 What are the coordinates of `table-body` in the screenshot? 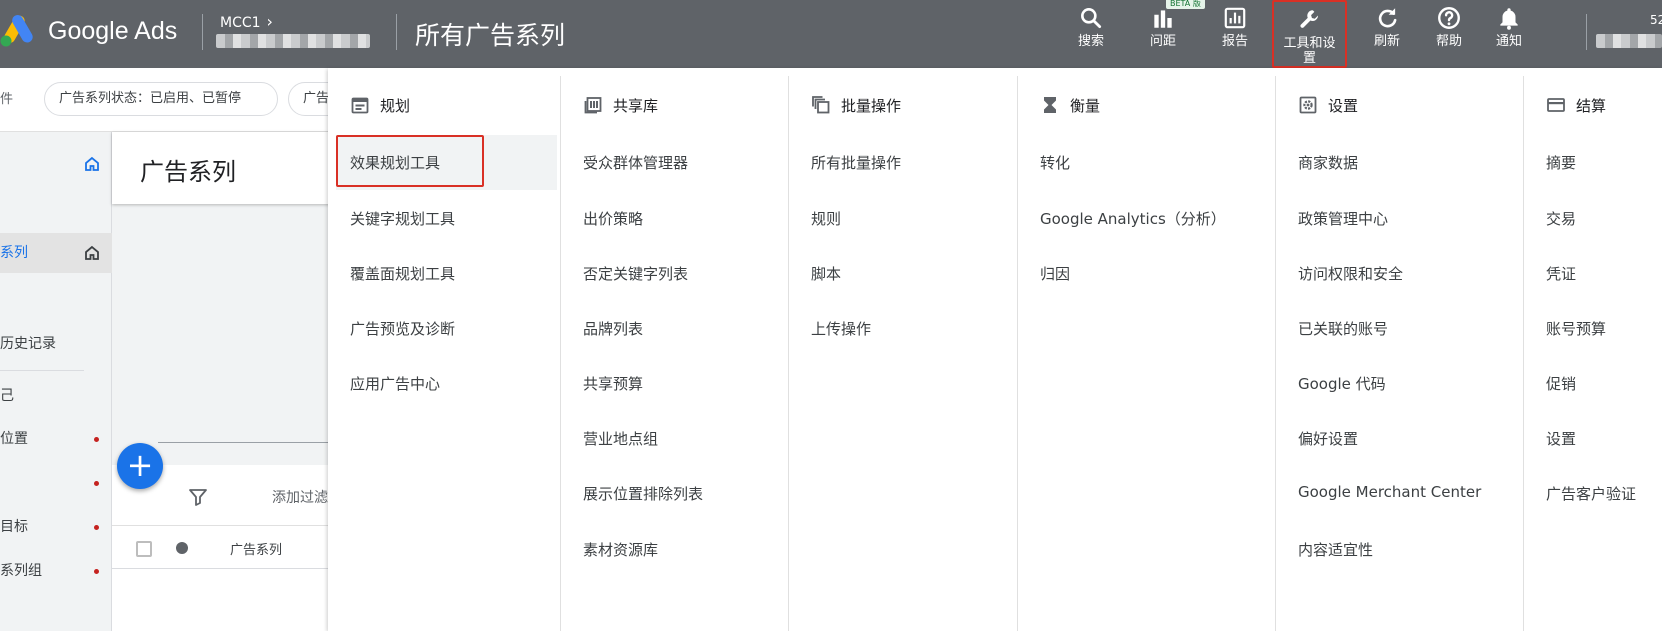 It's located at (221, 600).